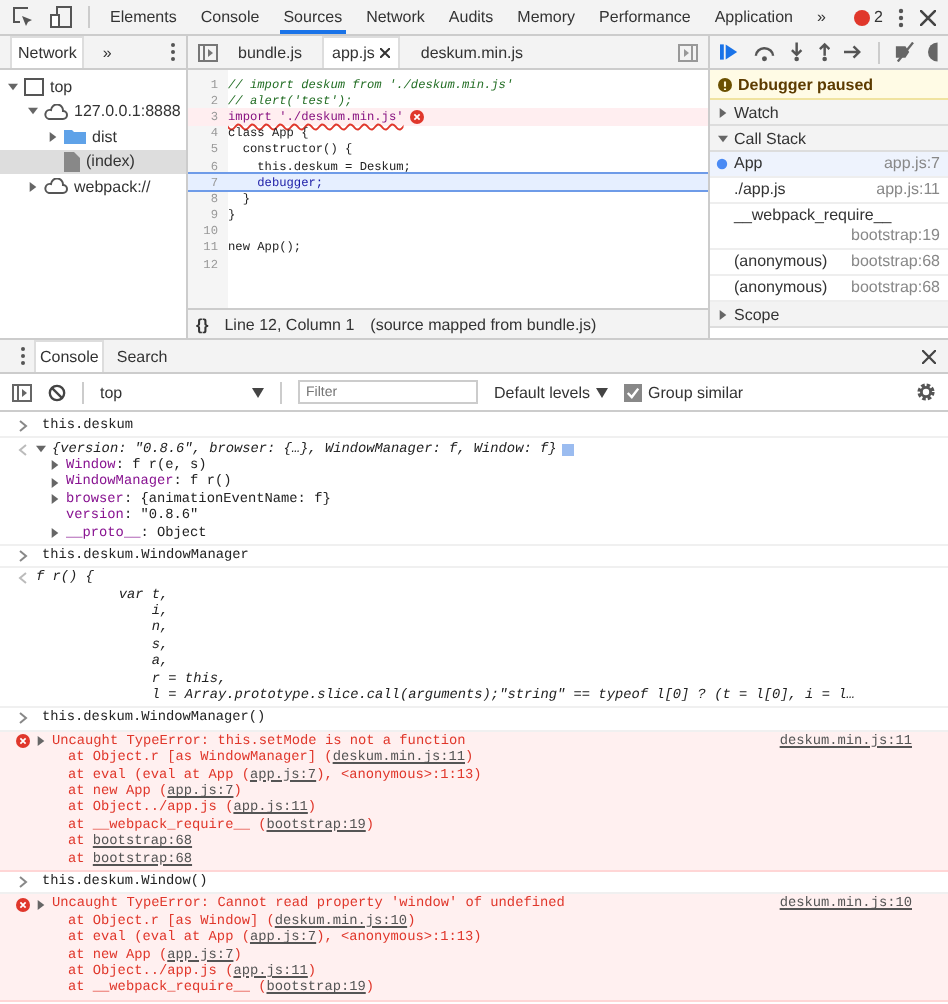 The height and width of the screenshot is (1004, 948). What do you see at coordinates (23, 449) in the screenshot?
I see `result-icon` at bounding box center [23, 449].